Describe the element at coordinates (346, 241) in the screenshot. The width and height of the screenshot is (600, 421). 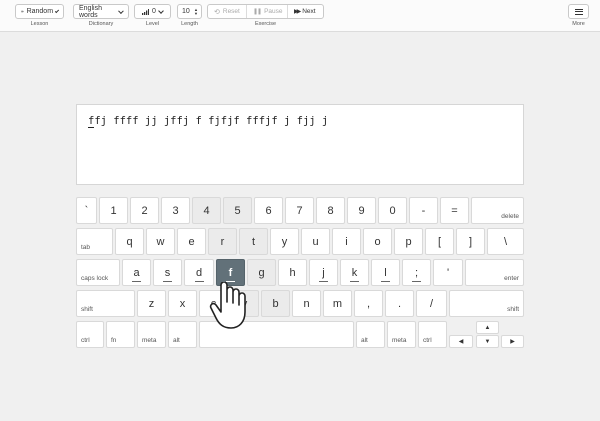
I see `key-i: i` at that location.